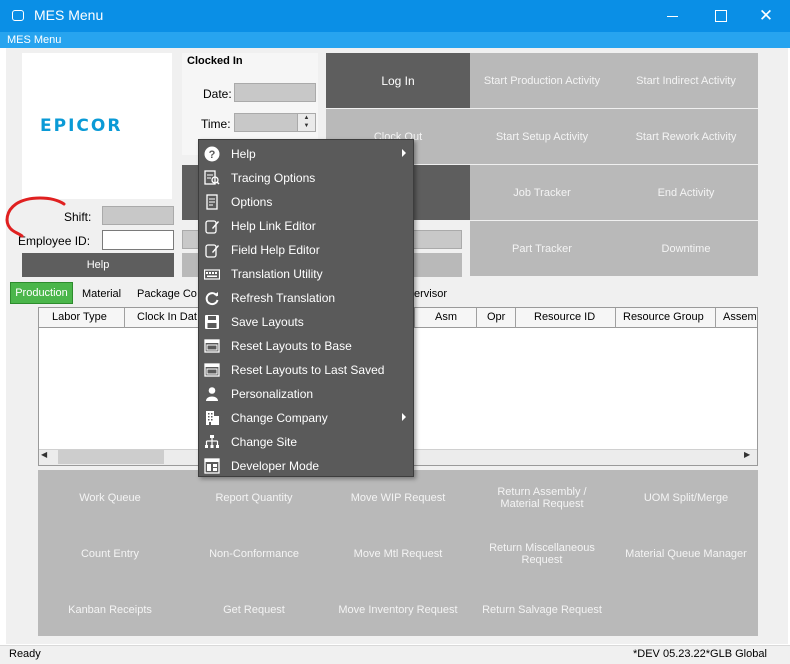 The width and height of the screenshot is (790, 664). Describe the element at coordinates (398, 554) in the screenshot. I see `move-mtl-request-button: Move Mtl Request` at that location.